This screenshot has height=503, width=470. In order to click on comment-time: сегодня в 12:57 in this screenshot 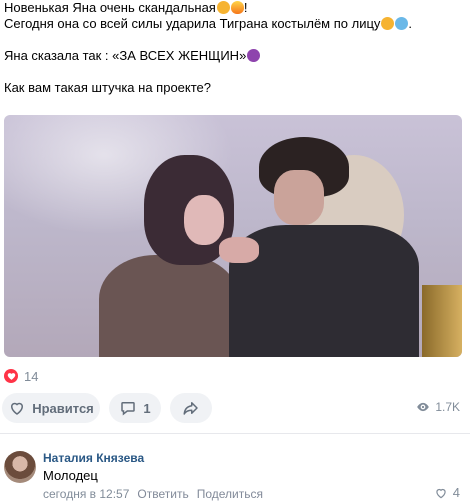, I will do `click(86, 494)`.